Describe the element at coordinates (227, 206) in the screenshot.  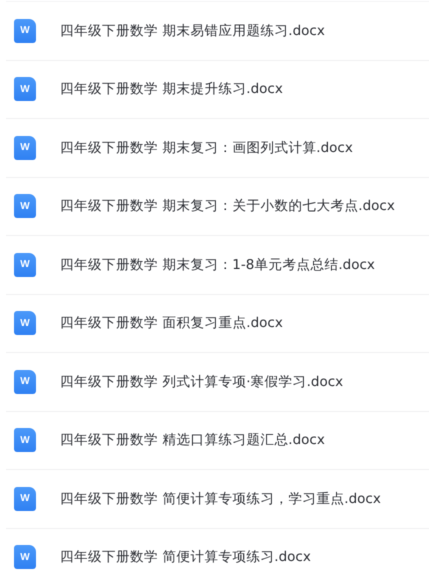
I see `file-name: 四年级下册数学 期末复习：关于小数的七大考点.docx` at that location.